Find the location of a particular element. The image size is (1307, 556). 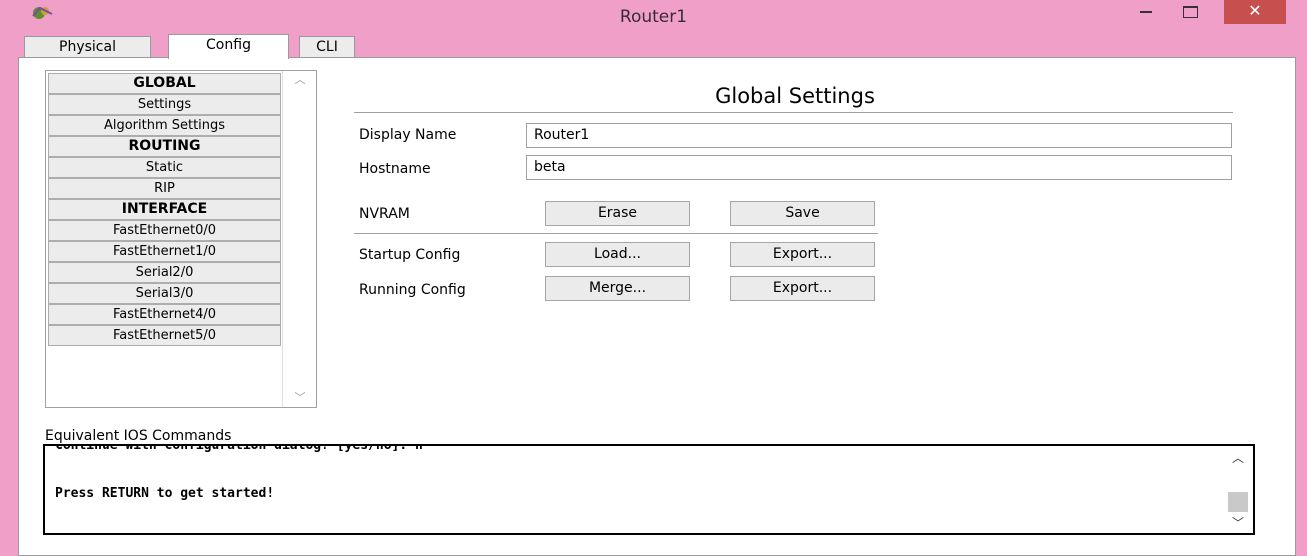

title-bar: Router1 ✕ is located at coordinates (653, 16).